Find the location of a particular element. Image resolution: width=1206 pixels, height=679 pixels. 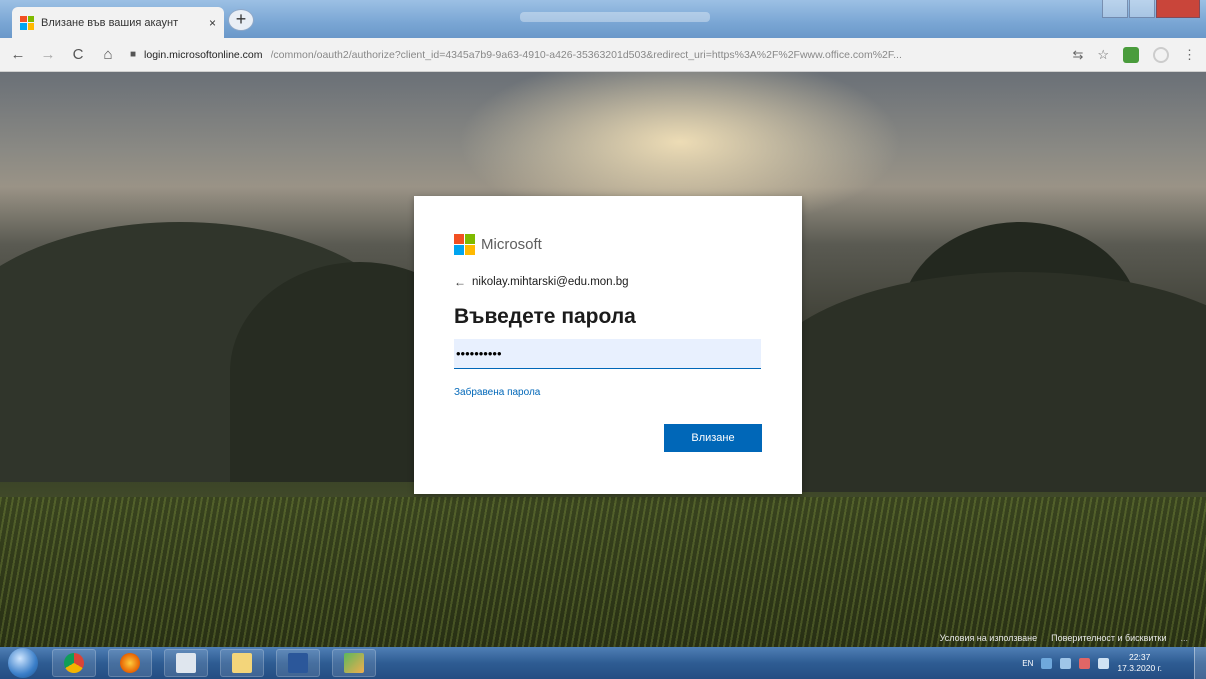

password-field is located at coordinates (607, 354).